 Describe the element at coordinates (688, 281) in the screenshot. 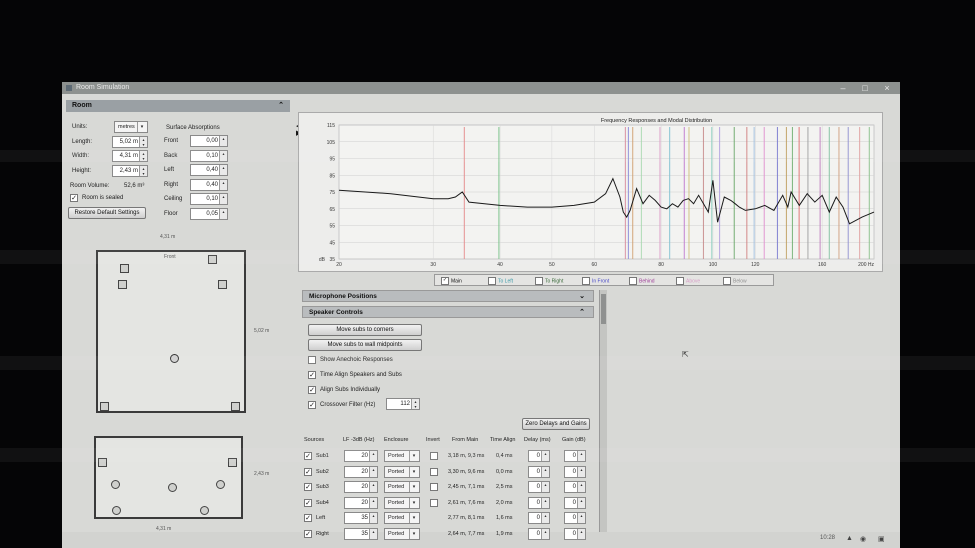

I see `legend-item: Above` at that location.